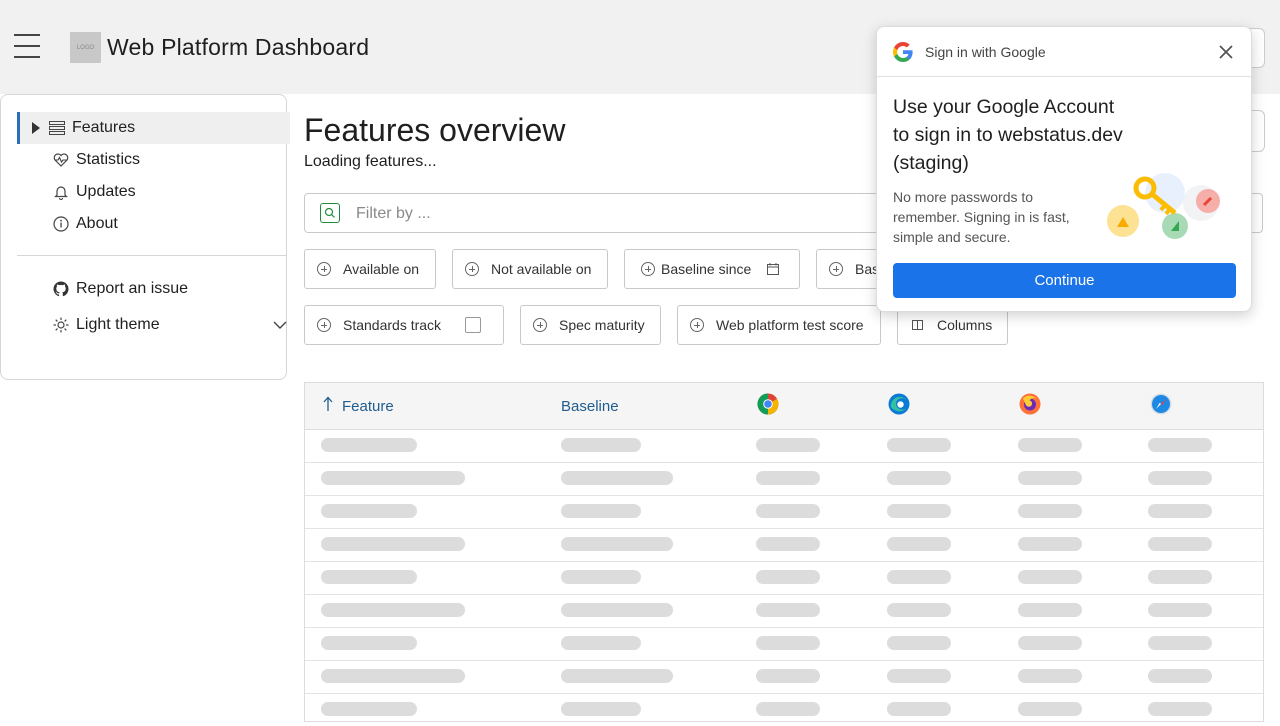 This screenshot has height=726, width=1280. What do you see at coordinates (152, 255) in the screenshot?
I see `sidebar-divider` at bounding box center [152, 255].